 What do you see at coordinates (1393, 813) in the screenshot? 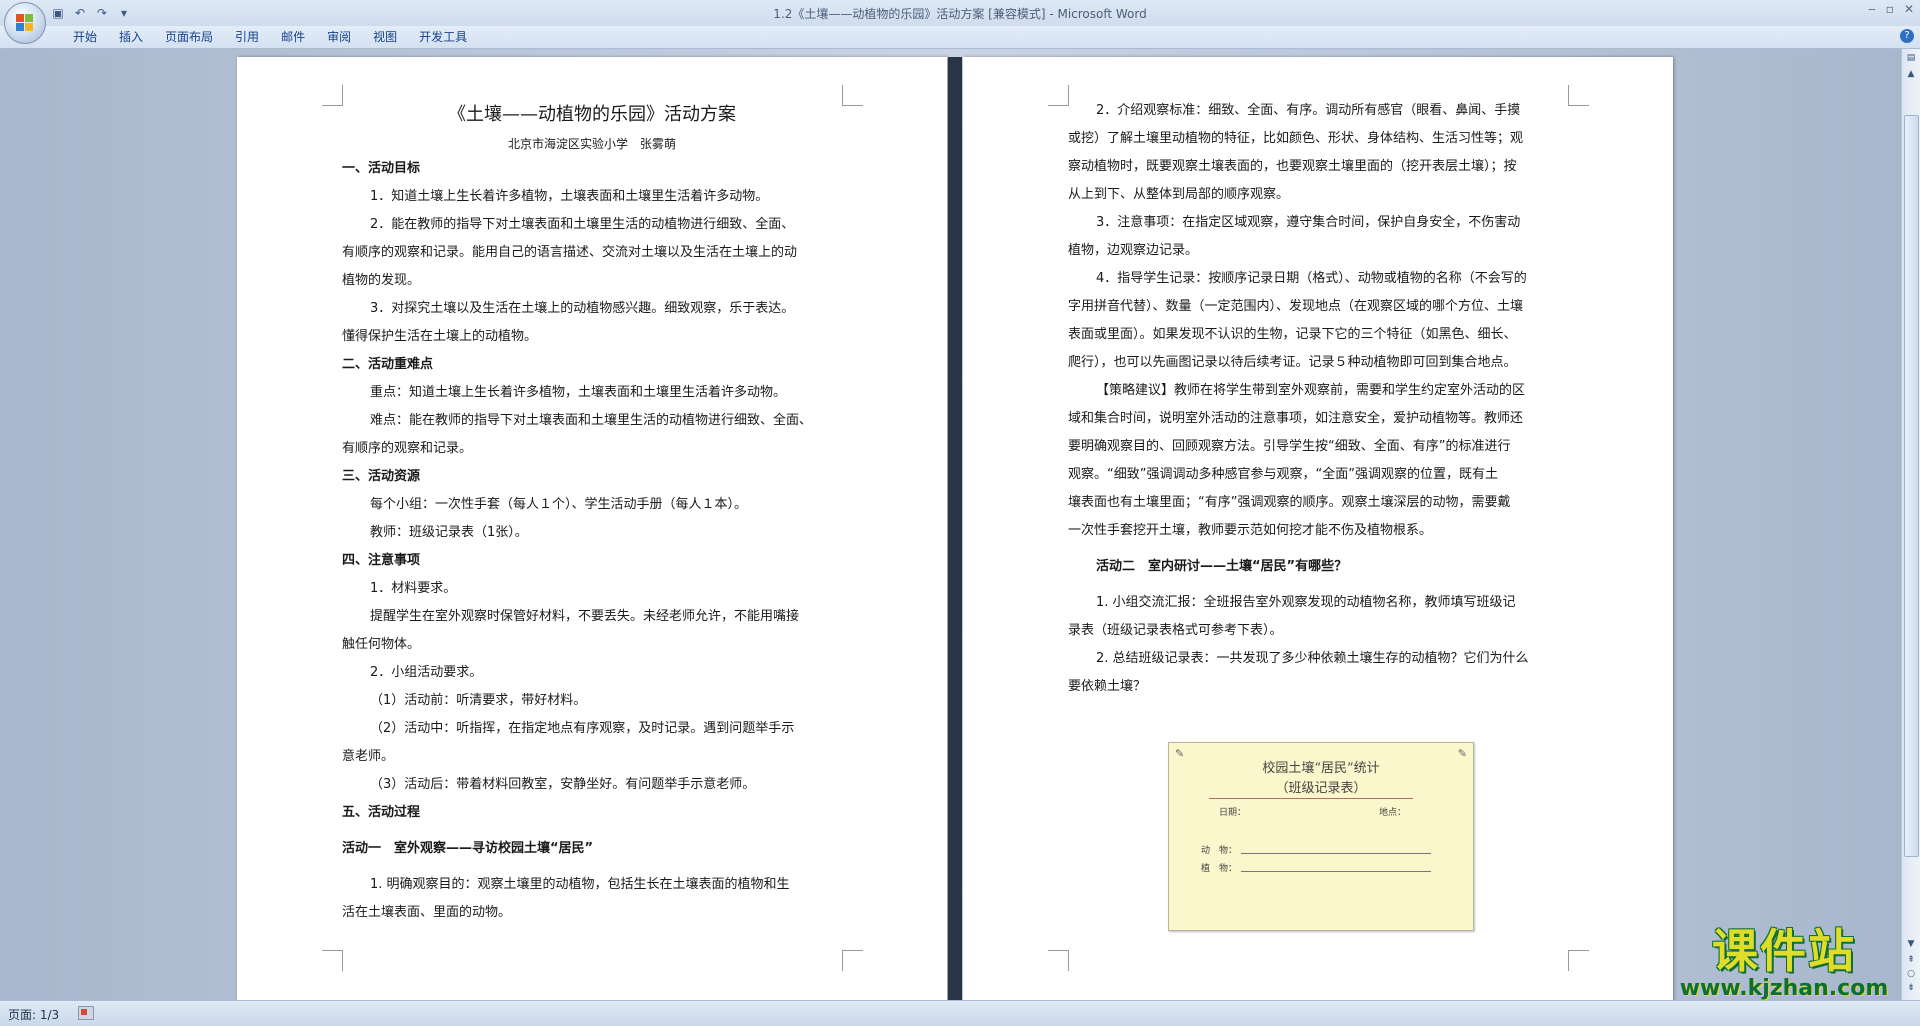
I see `card-place-label: 地点：` at bounding box center [1393, 813].